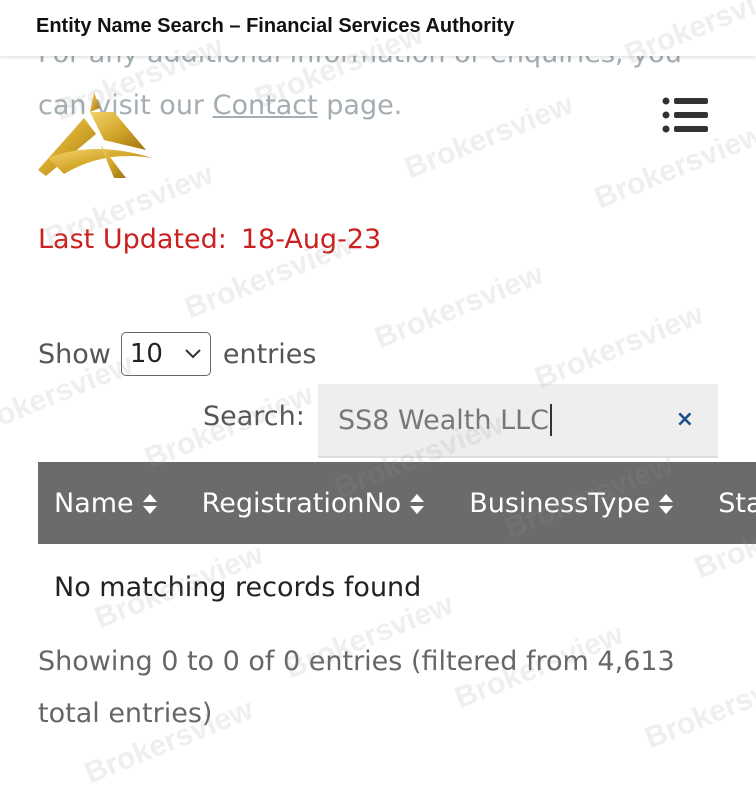 The width and height of the screenshot is (756, 791). Describe the element at coordinates (265, 105) in the screenshot. I see `contact-link: Contact` at that location.